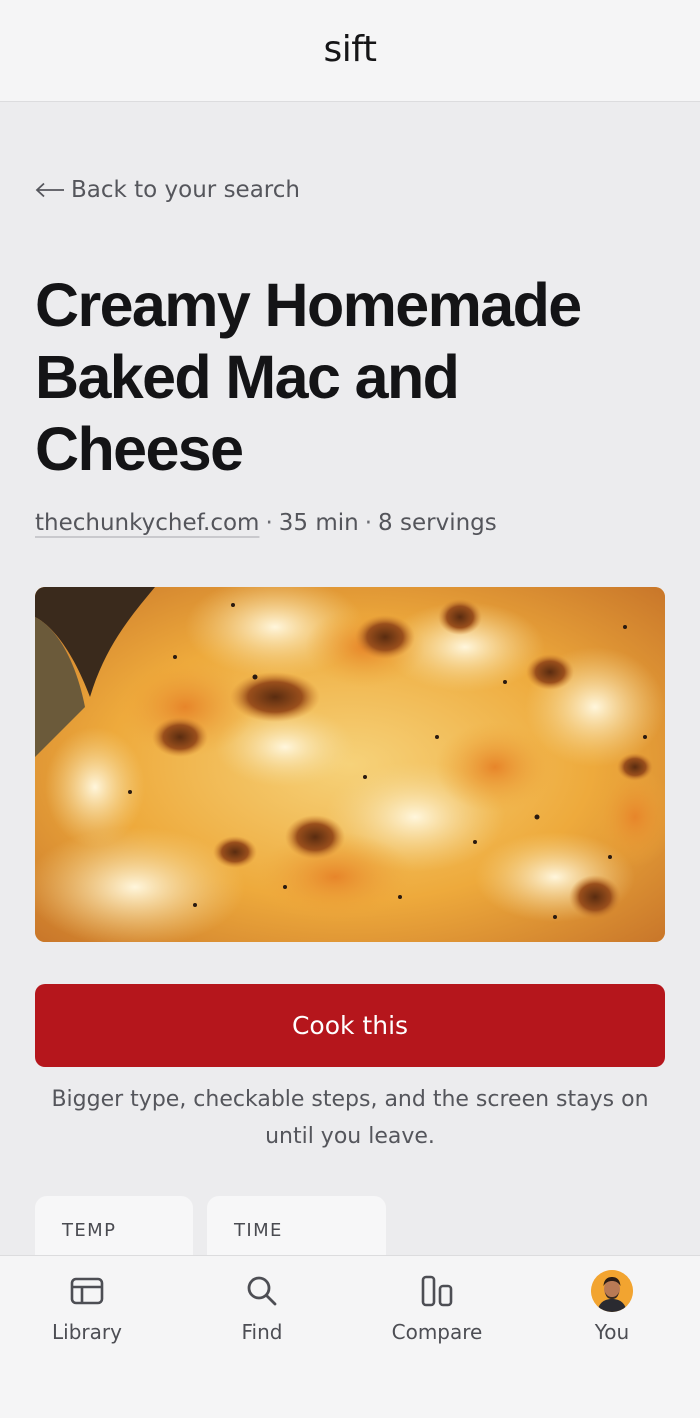 This screenshot has height=1418, width=700. I want to click on arrow-left-icon, so click(50, 190).